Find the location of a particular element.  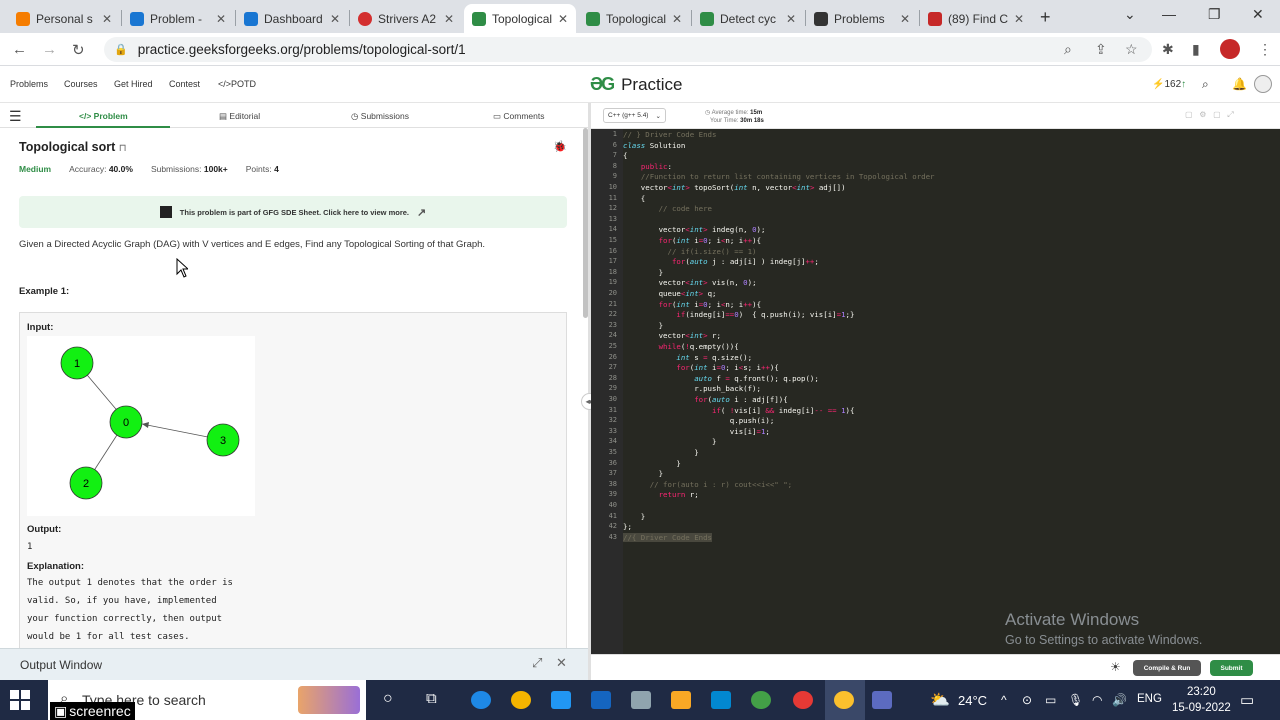

bell-icon: 🔔 is located at coordinates (1239, 84).